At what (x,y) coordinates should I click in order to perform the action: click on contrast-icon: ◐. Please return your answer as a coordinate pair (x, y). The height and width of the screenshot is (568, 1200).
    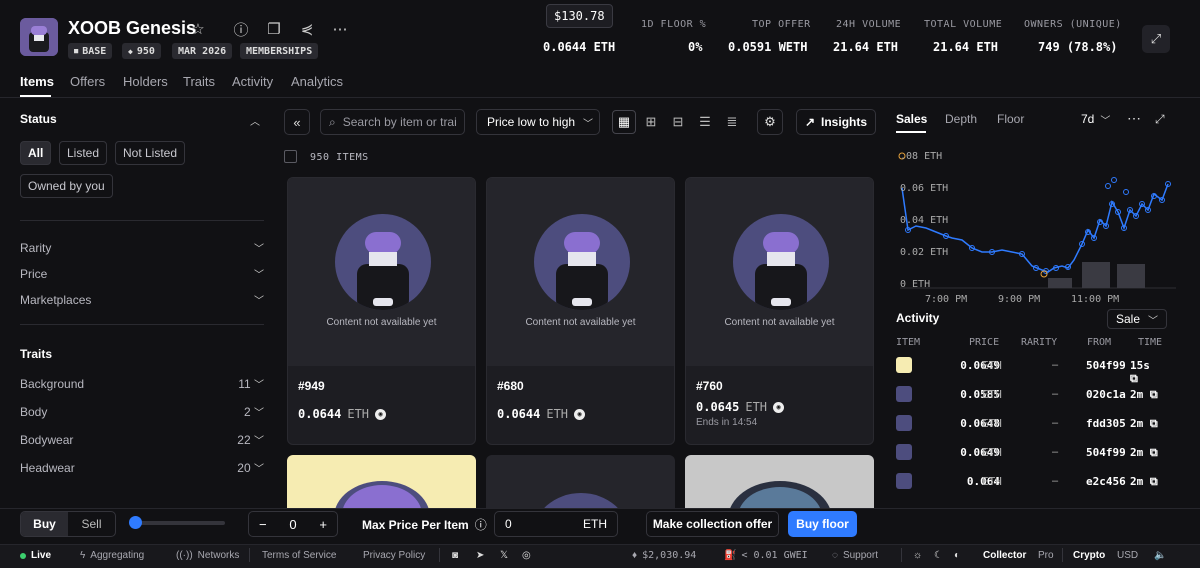
    Looking at the image, I should click on (957, 555).